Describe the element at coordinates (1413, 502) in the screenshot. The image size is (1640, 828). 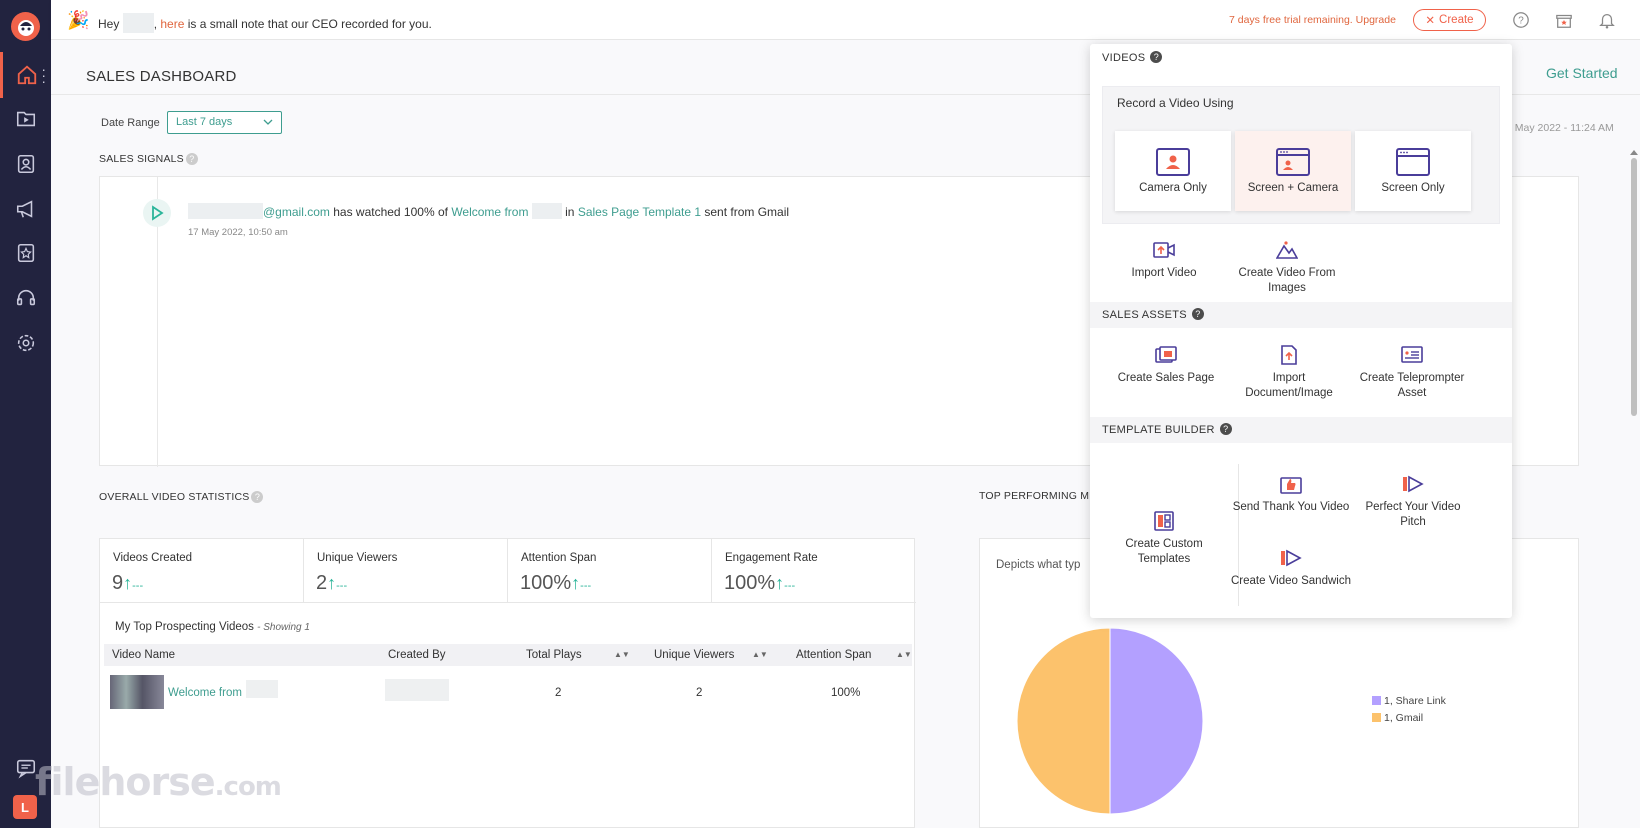
I see `perfect-pitch-action: Perfect Your Video Pitch` at that location.